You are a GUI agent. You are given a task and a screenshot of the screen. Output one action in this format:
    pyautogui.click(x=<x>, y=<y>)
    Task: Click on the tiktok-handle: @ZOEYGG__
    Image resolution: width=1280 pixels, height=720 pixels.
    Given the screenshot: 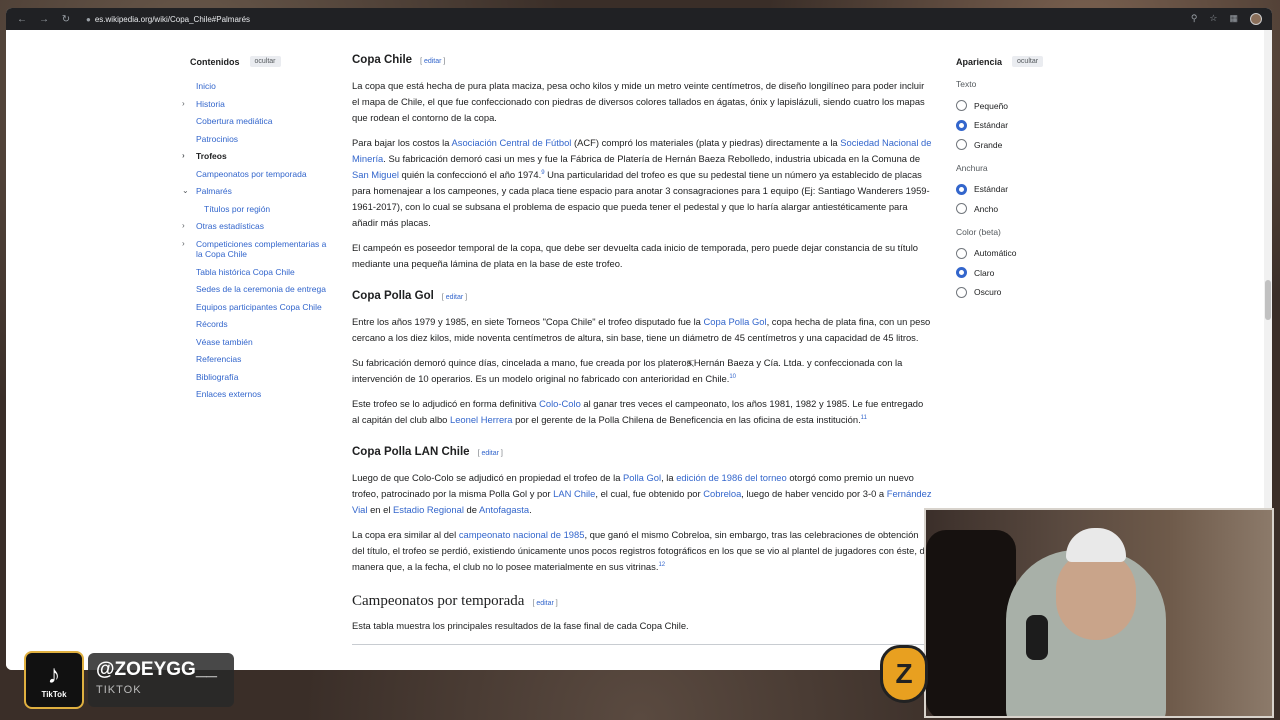 What is the action you would take?
    pyautogui.click(x=156, y=669)
    